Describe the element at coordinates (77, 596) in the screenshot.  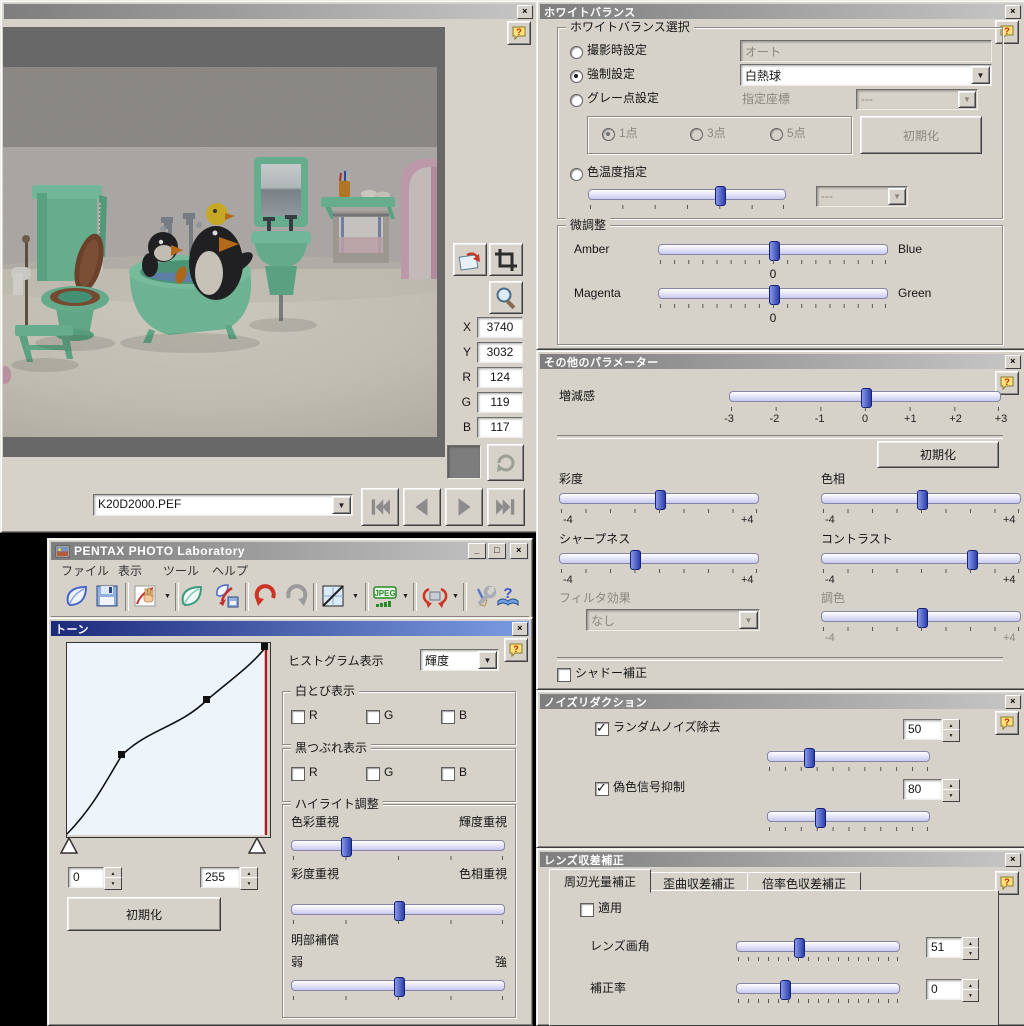
I see `open-image-button` at that location.